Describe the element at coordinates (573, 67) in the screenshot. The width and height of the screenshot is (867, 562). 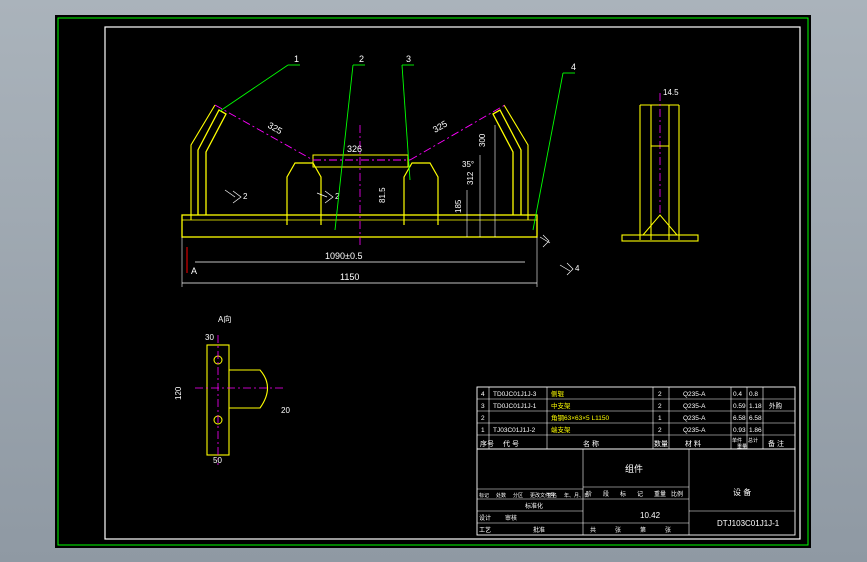
I see `balloon-4: 4` at that location.